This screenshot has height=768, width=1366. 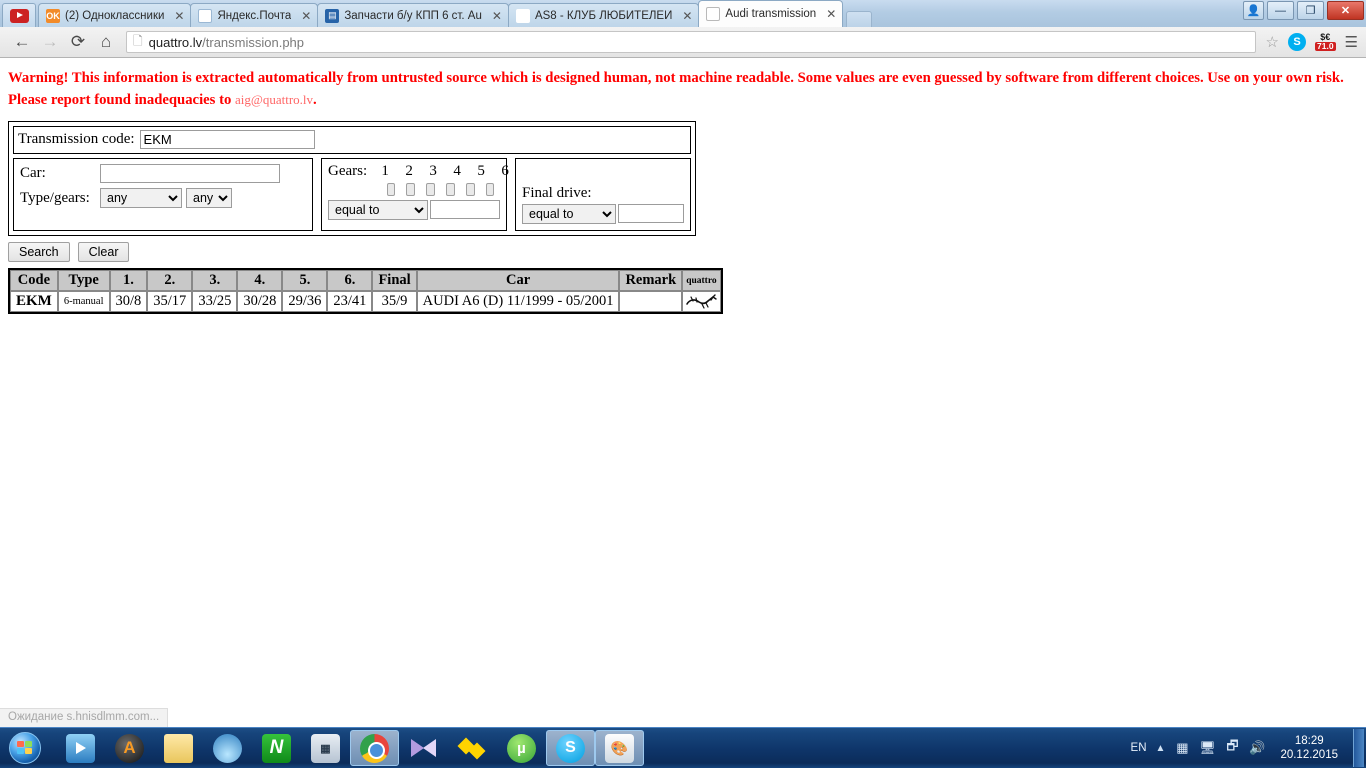 What do you see at coordinates (274, 99) in the screenshot?
I see `contact-email-link: aig@quattro.lv` at bounding box center [274, 99].